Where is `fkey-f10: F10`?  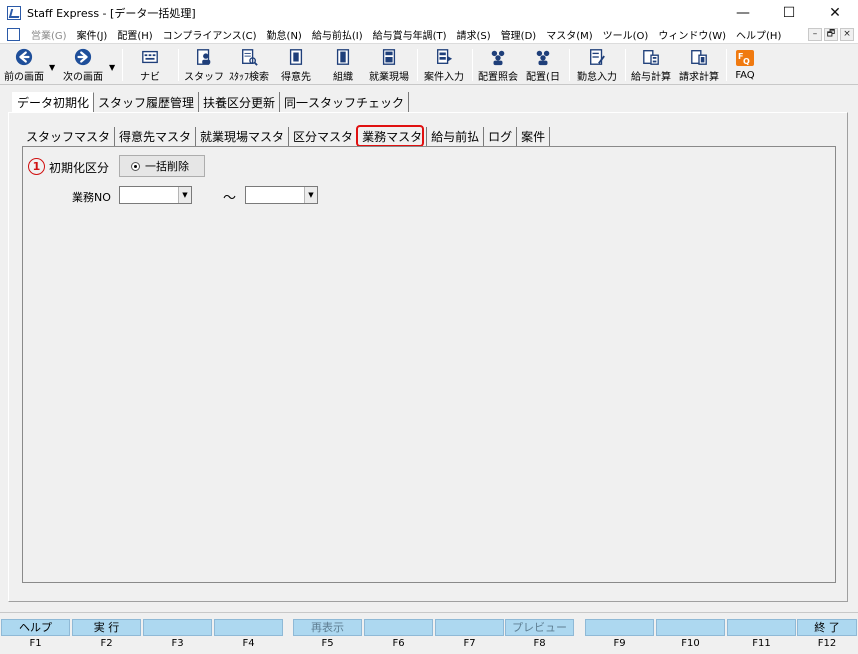 fkey-f10: F10 is located at coordinates (690, 636).